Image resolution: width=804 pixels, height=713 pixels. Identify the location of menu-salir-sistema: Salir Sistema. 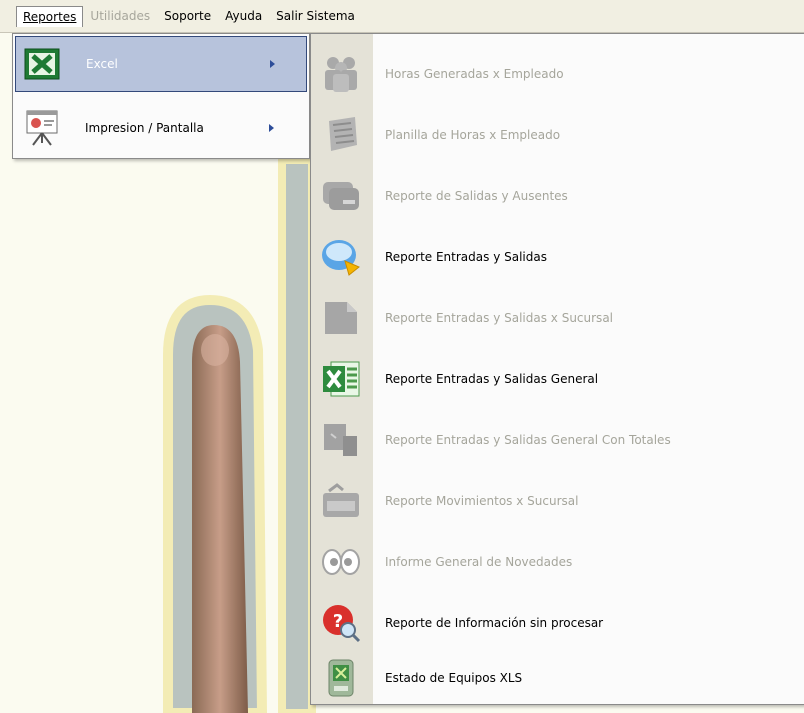
(315, 16).